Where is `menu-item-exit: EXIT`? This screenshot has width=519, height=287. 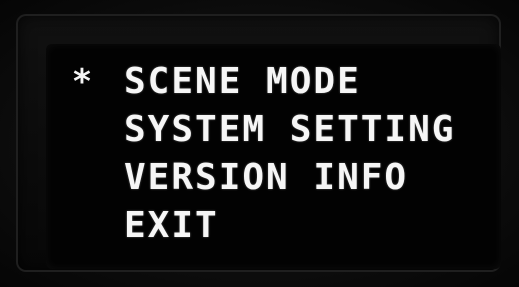
menu-item-exit: EXIT is located at coordinates (273, 226).